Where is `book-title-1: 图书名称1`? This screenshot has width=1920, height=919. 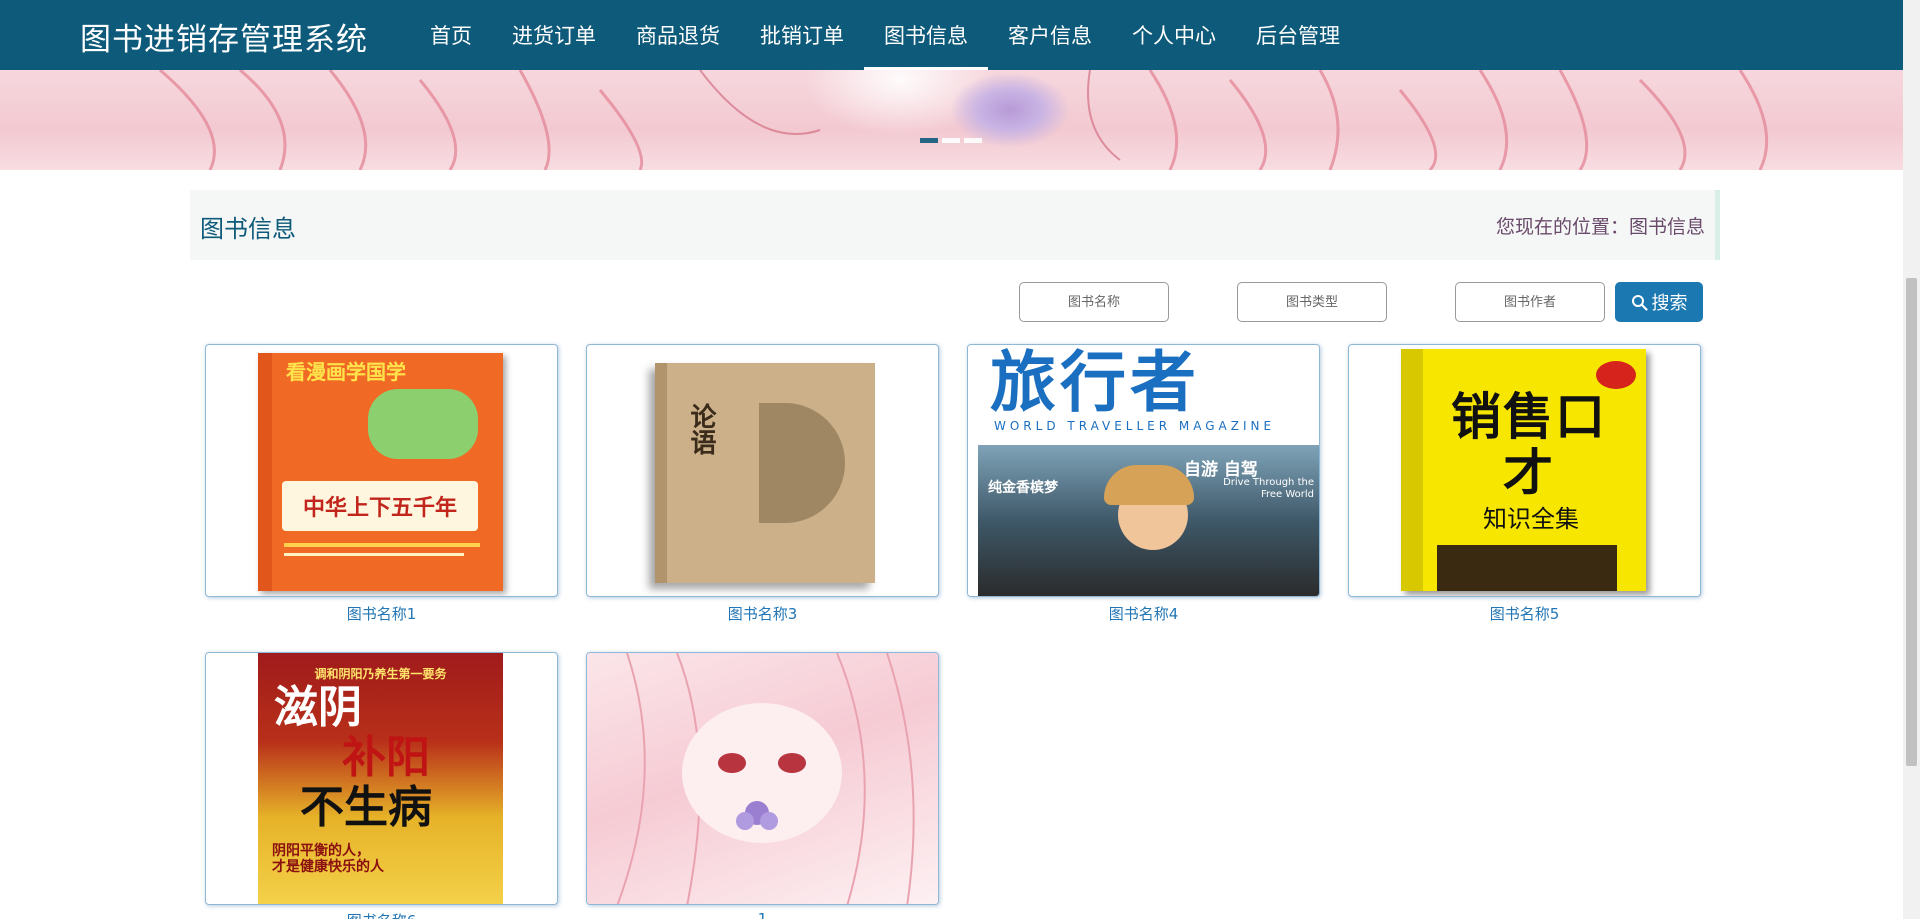 book-title-1: 图书名称1 is located at coordinates (381, 613).